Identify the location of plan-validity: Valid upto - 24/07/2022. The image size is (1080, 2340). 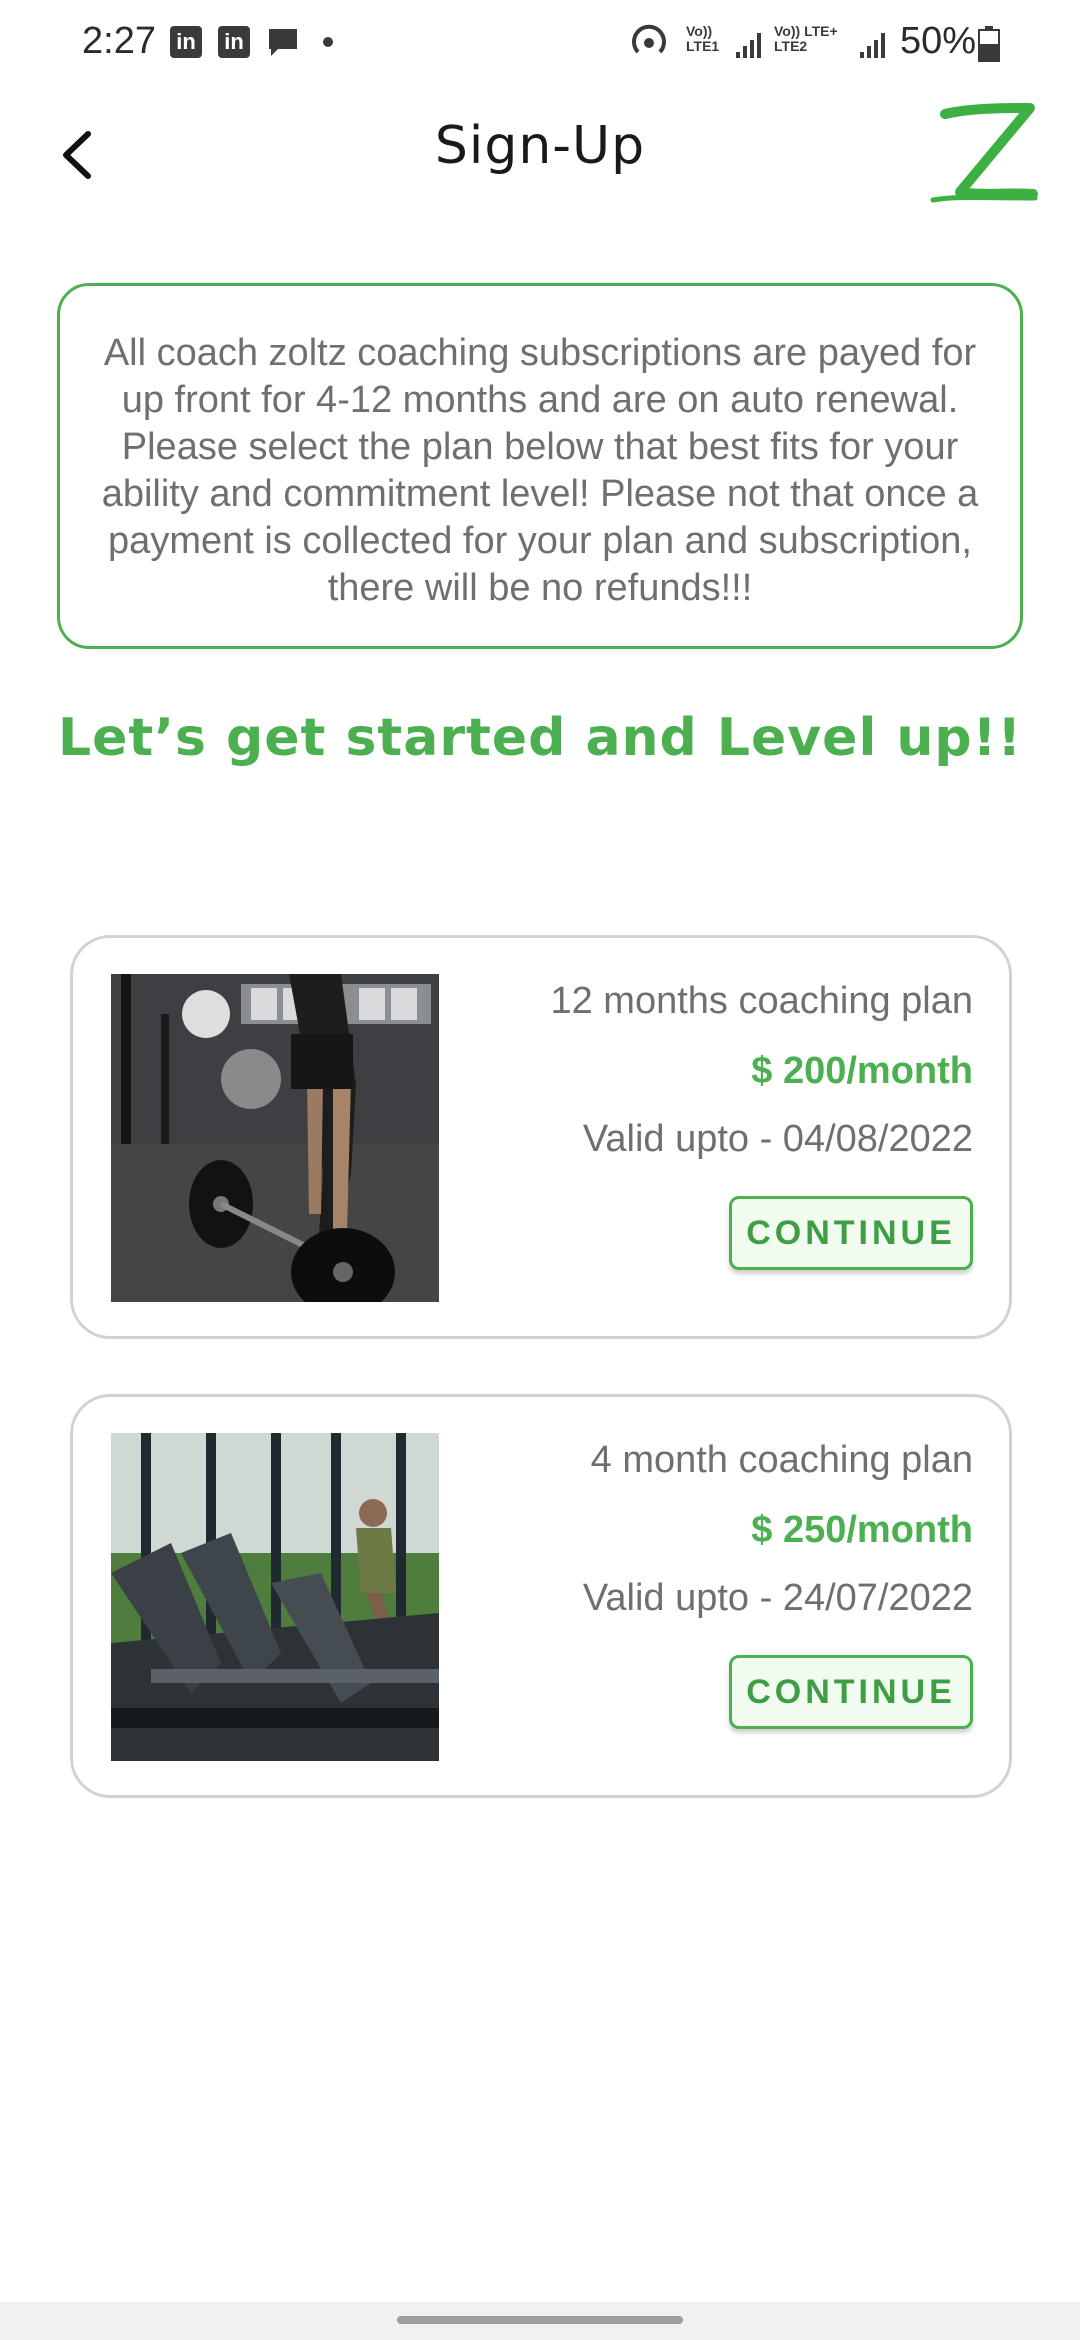
(777, 1598).